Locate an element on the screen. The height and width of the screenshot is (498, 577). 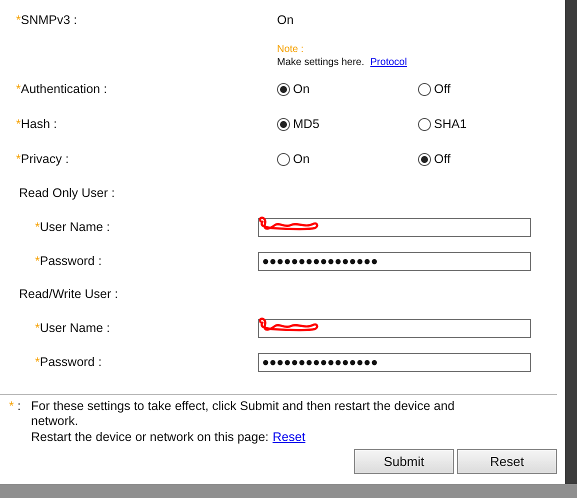
field-label: *Privacy : is located at coordinates (42, 159).